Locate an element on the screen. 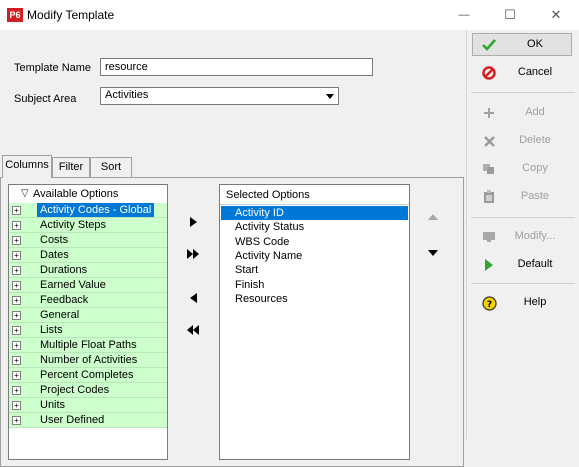  available-options-header: ▽ Available Options is located at coordinates (88, 194).